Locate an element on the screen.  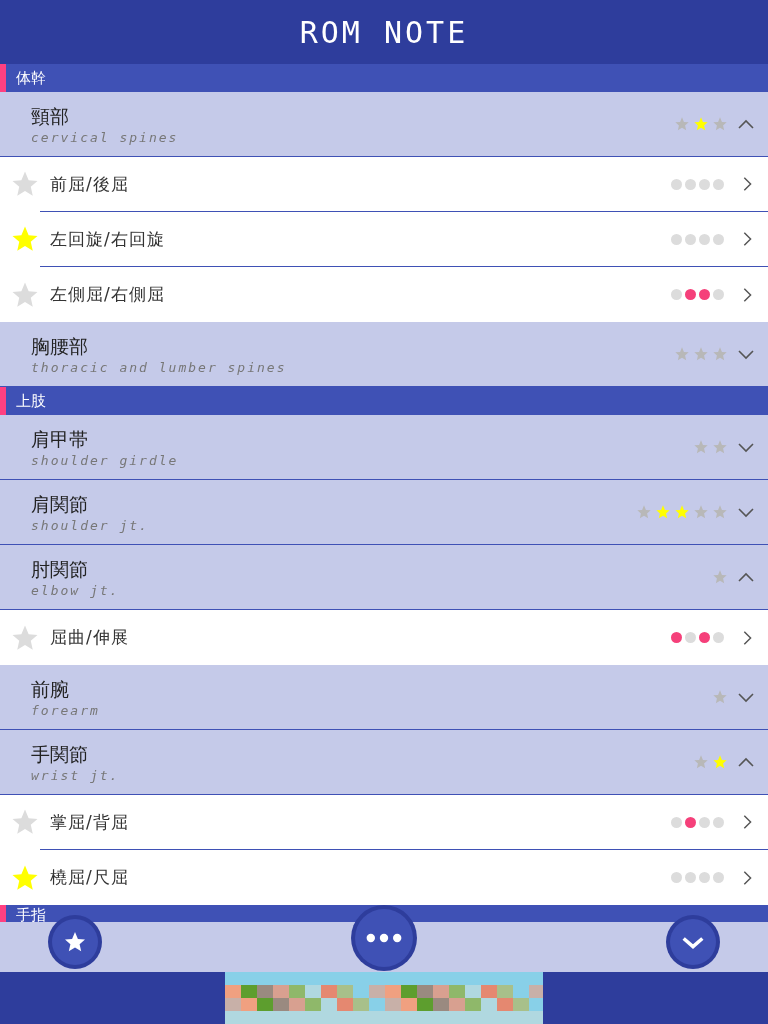
group-subtitle: cervical spines is located at coordinates (105, 137).